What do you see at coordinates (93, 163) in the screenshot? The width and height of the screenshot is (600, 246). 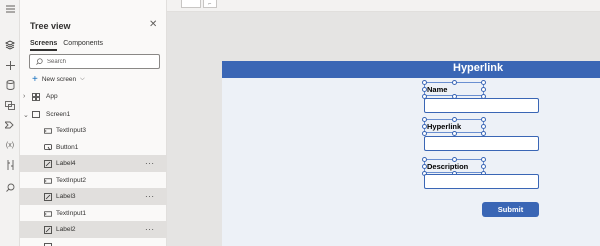 I see `tree-item-label4: Label4 ···` at bounding box center [93, 163].